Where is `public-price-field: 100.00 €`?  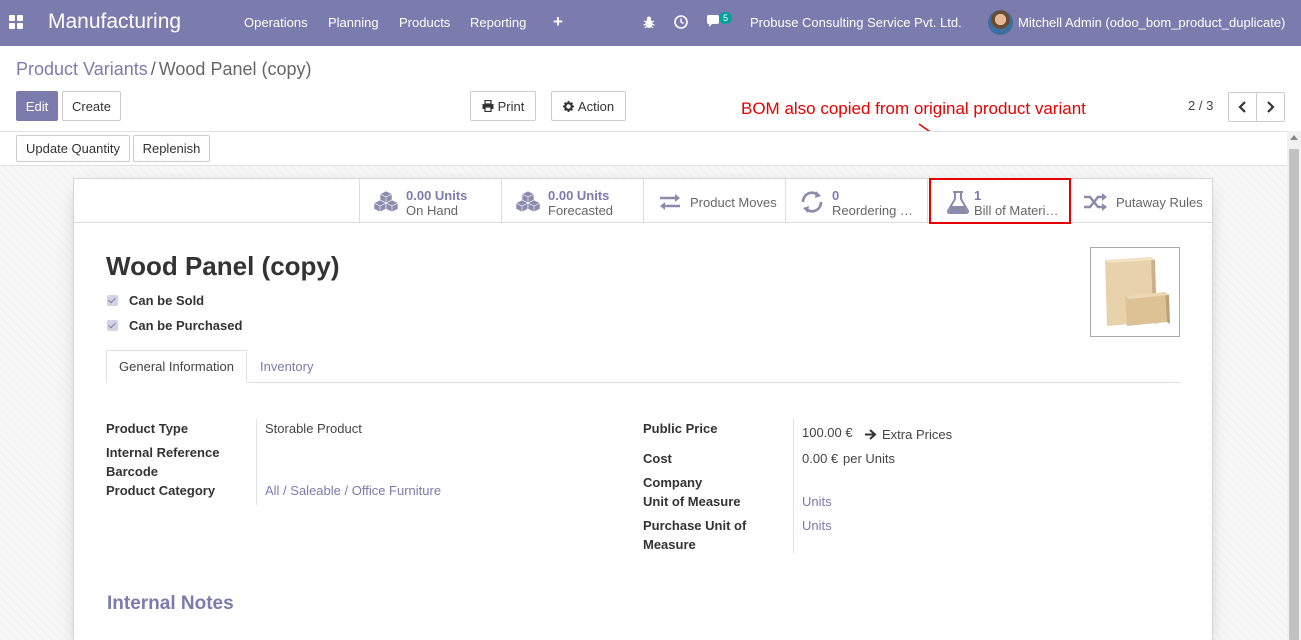
public-price-field: 100.00 € is located at coordinates (827, 432).